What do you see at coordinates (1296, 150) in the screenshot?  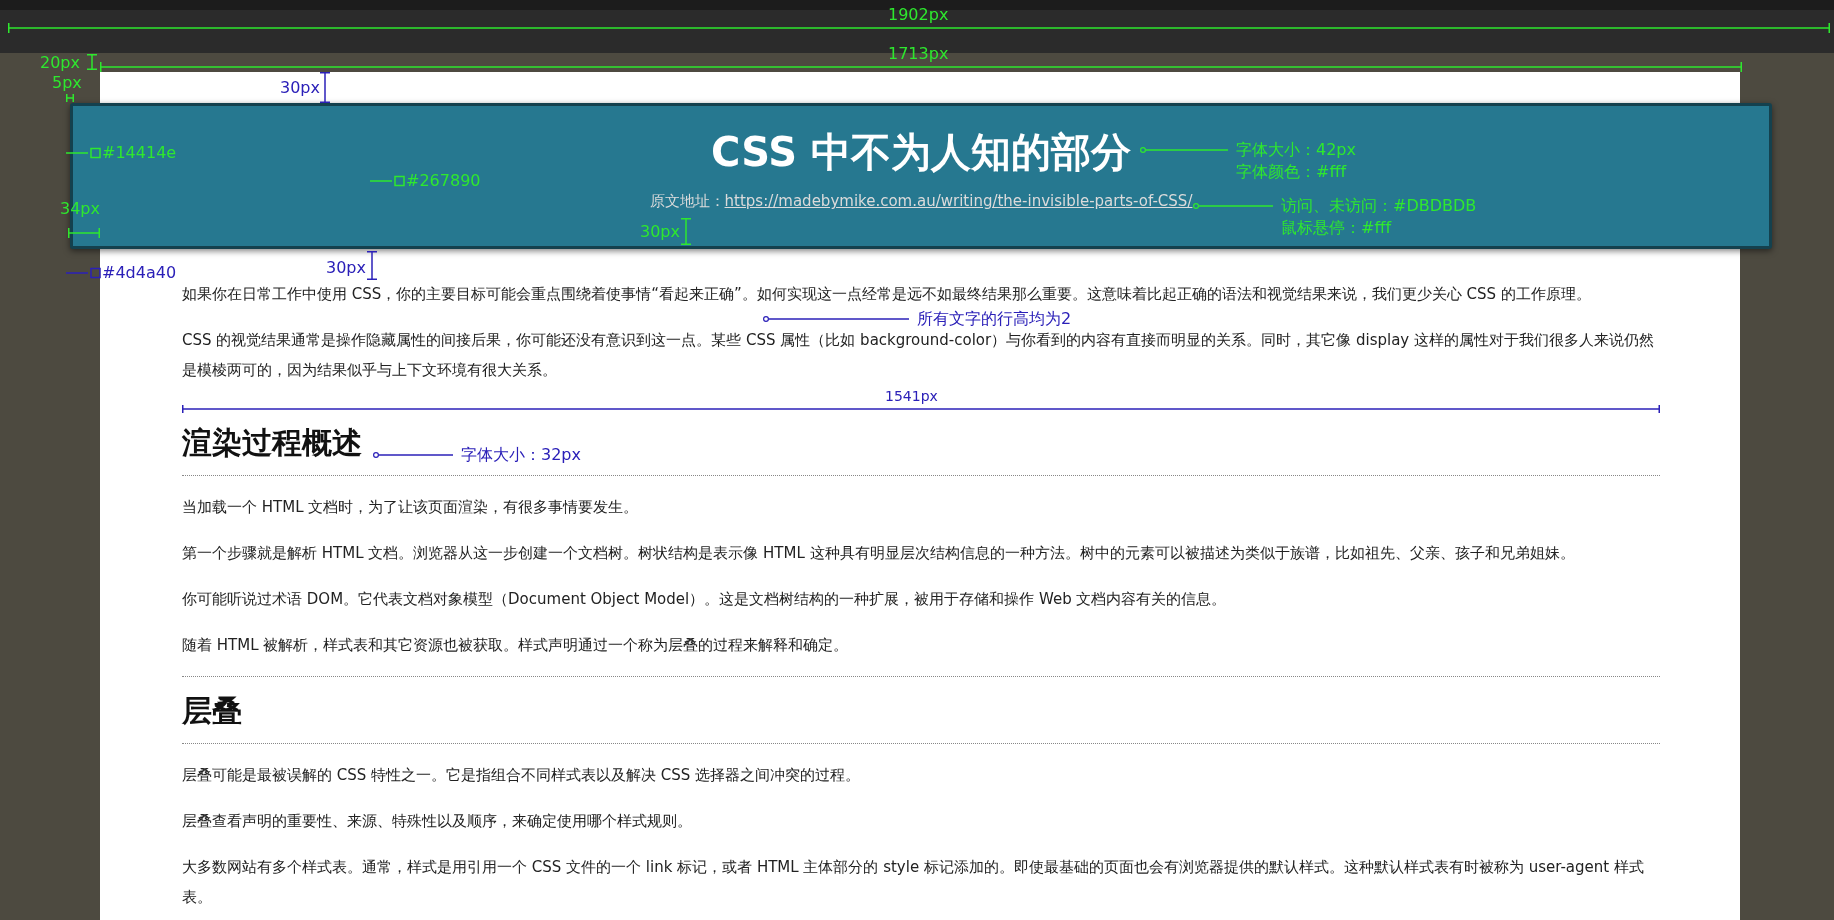 I see `annotation-note: 字体大小：42px` at bounding box center [1296, 150].